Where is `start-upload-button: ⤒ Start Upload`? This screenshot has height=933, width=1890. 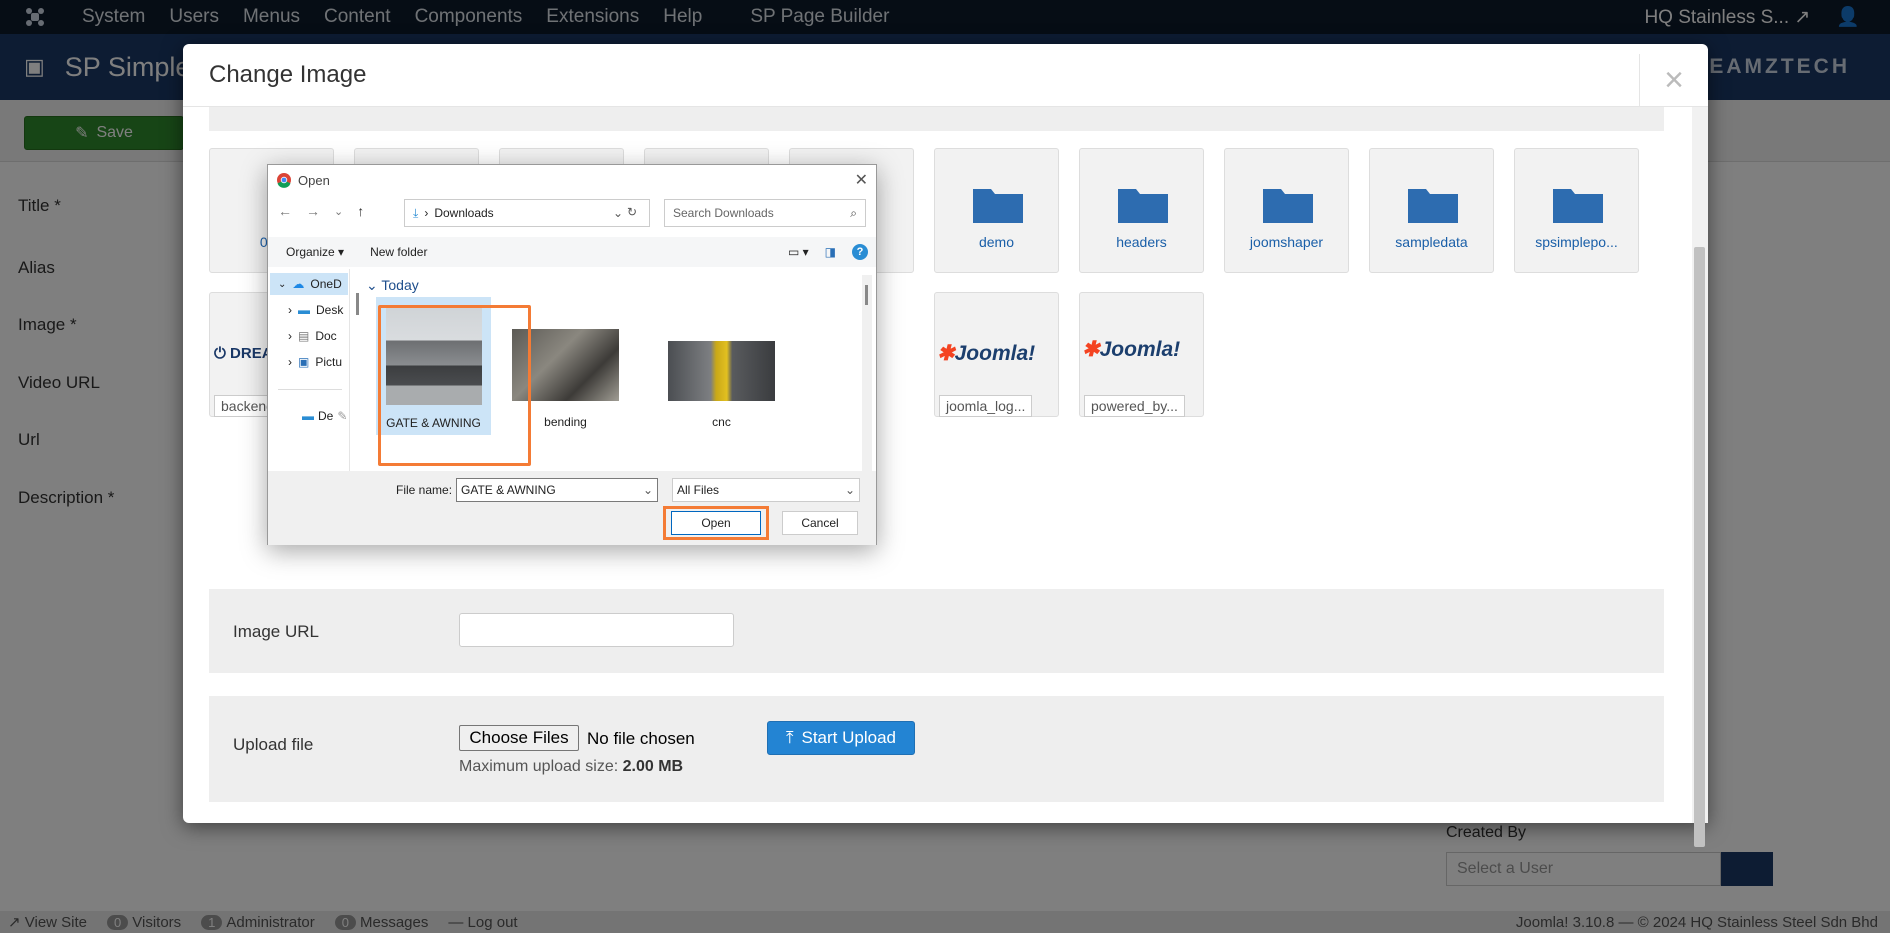 start-upload-button: ⤒ Start Upload is located at coordinates (841, 738).